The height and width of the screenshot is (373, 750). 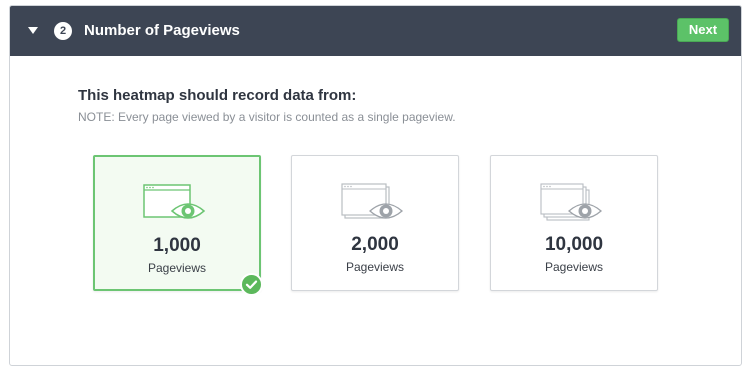 What do you see at coordinates (574, 244) in the screenshot?
I see `option-value: 10,000` at bounding box center [574, 244].